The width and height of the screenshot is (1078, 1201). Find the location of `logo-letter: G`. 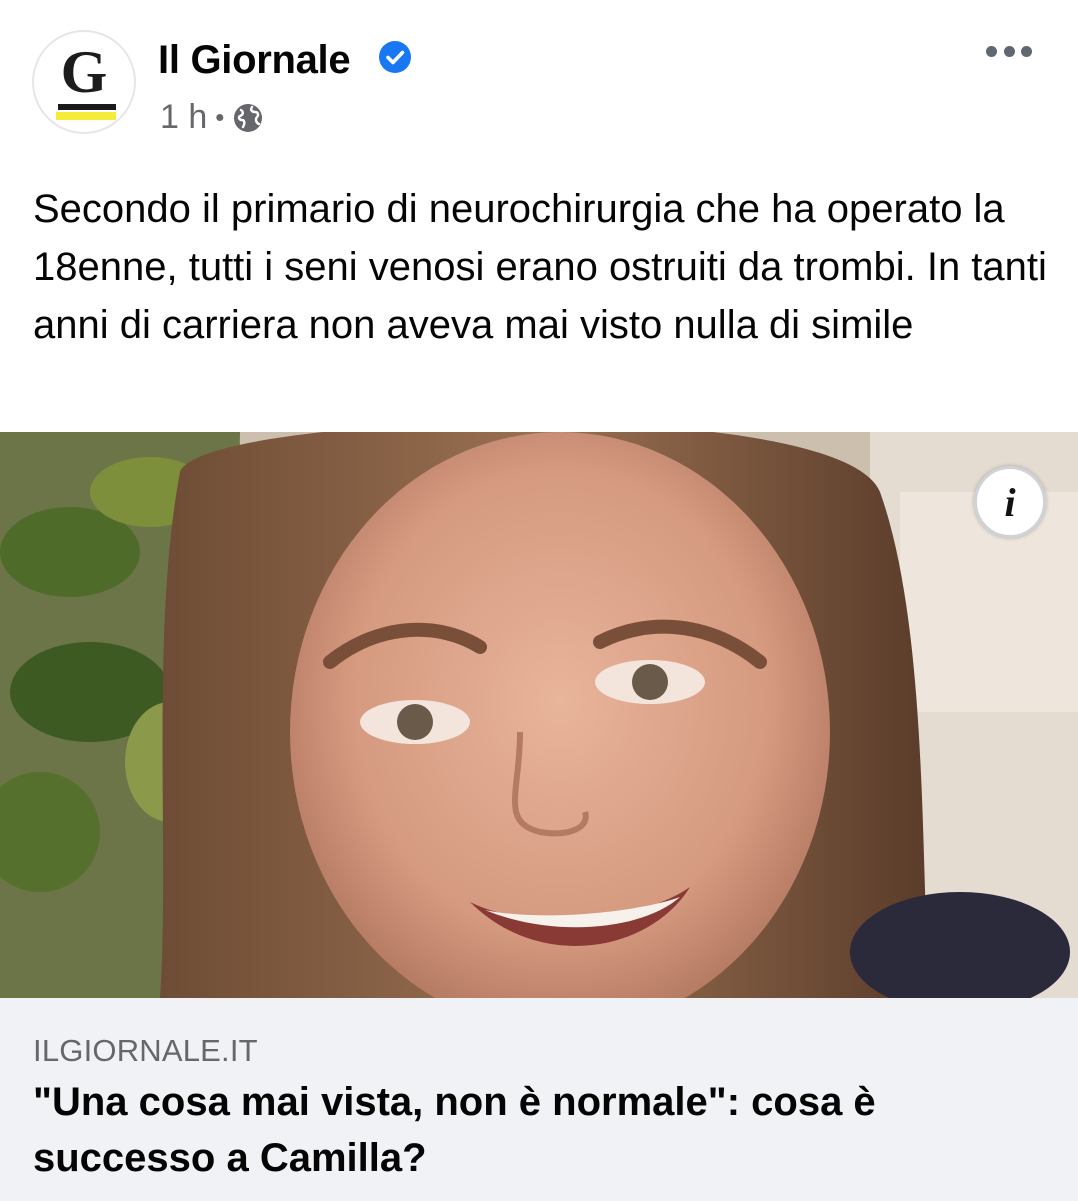

logo-letter: G is located at coordinates (84, 72).